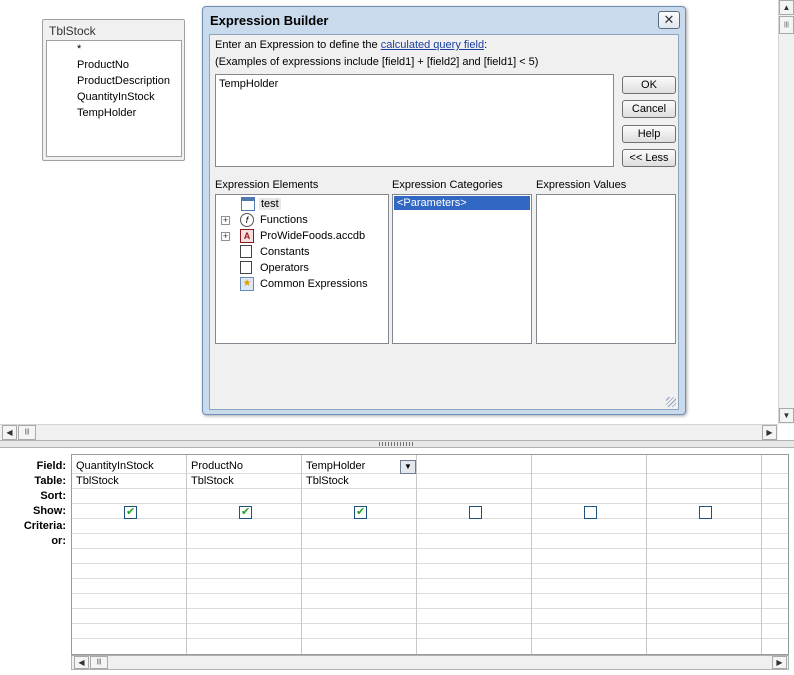 Image resolution: width=794 pixels, height=675 pixels. I want to click on tree-item-constants: Constants, so click(301, 253).